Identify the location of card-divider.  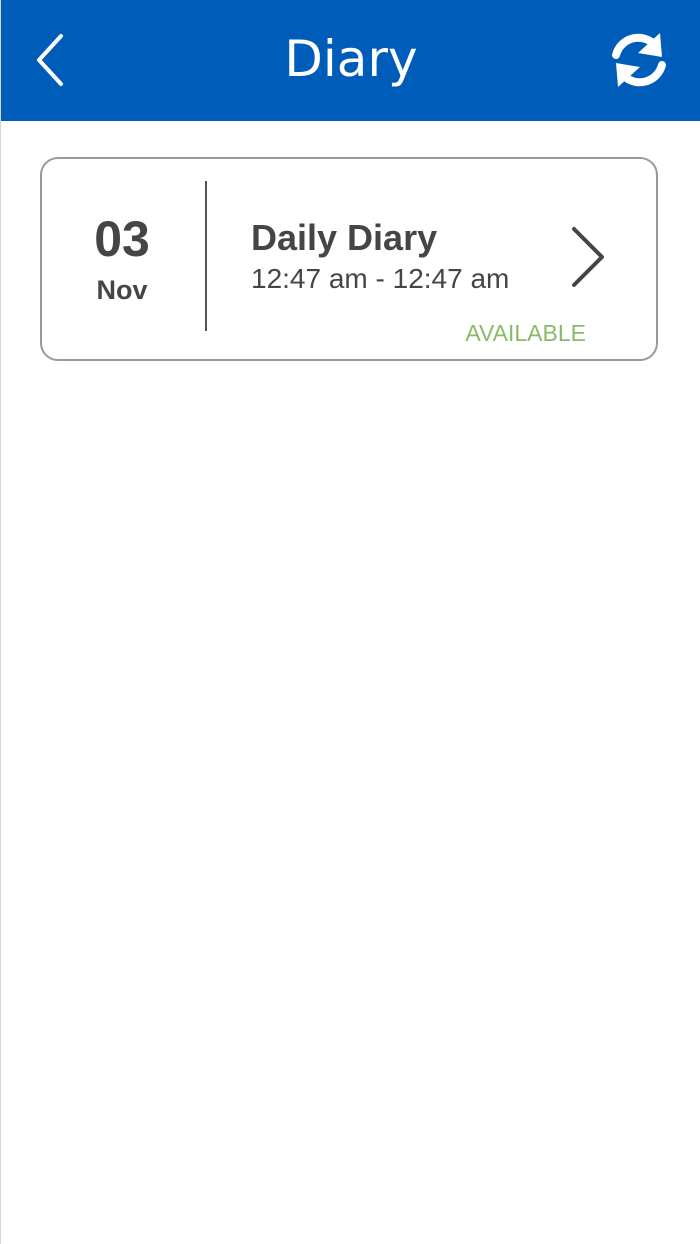
(206, 256).